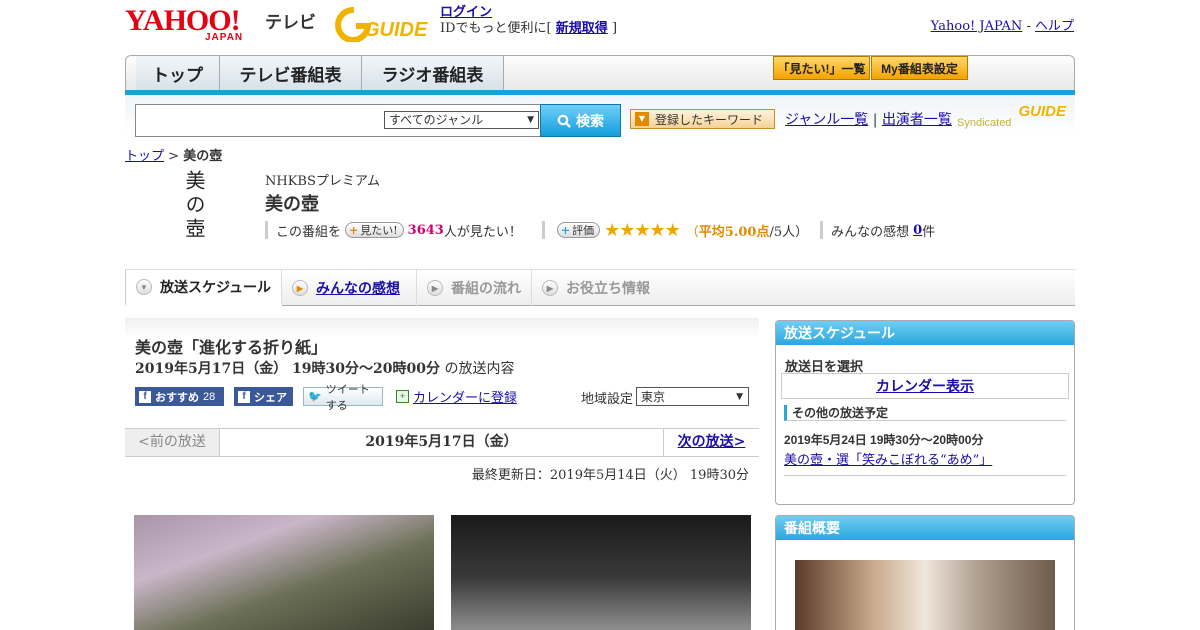 The height and width of the screenshot is (630, 1200). I want to click on tab-comments: ▶ みんなの感想, so click(349, 288).